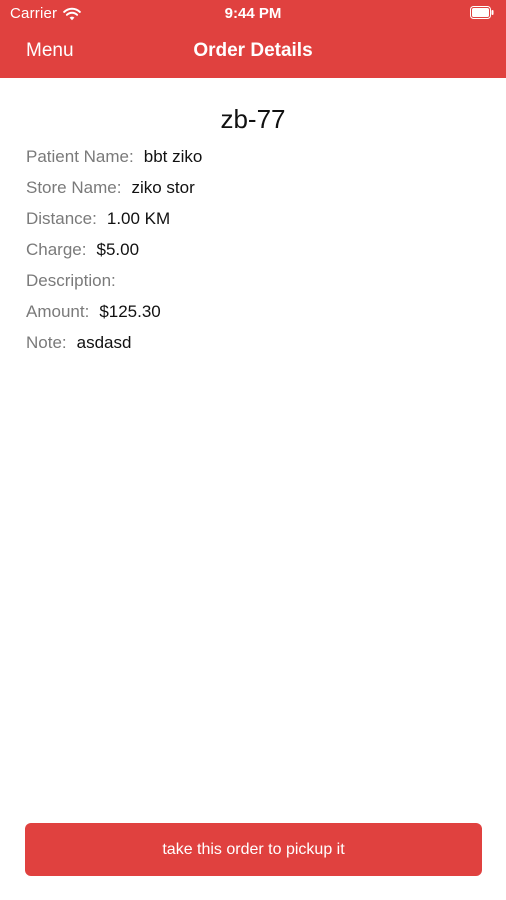 The height and width of the screenshot is (900, 506). I want to click on amount-label: Amount:, so click(58, 311).